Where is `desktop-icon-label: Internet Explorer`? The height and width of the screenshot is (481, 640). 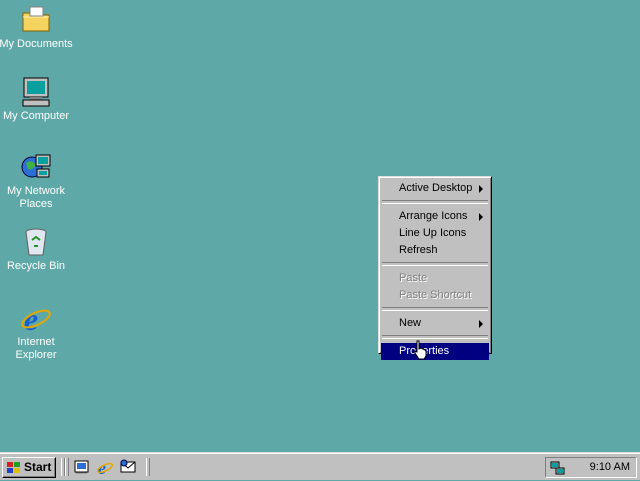
desktop-icon-label: Internet Explorer is located at coordinates (36, 348).